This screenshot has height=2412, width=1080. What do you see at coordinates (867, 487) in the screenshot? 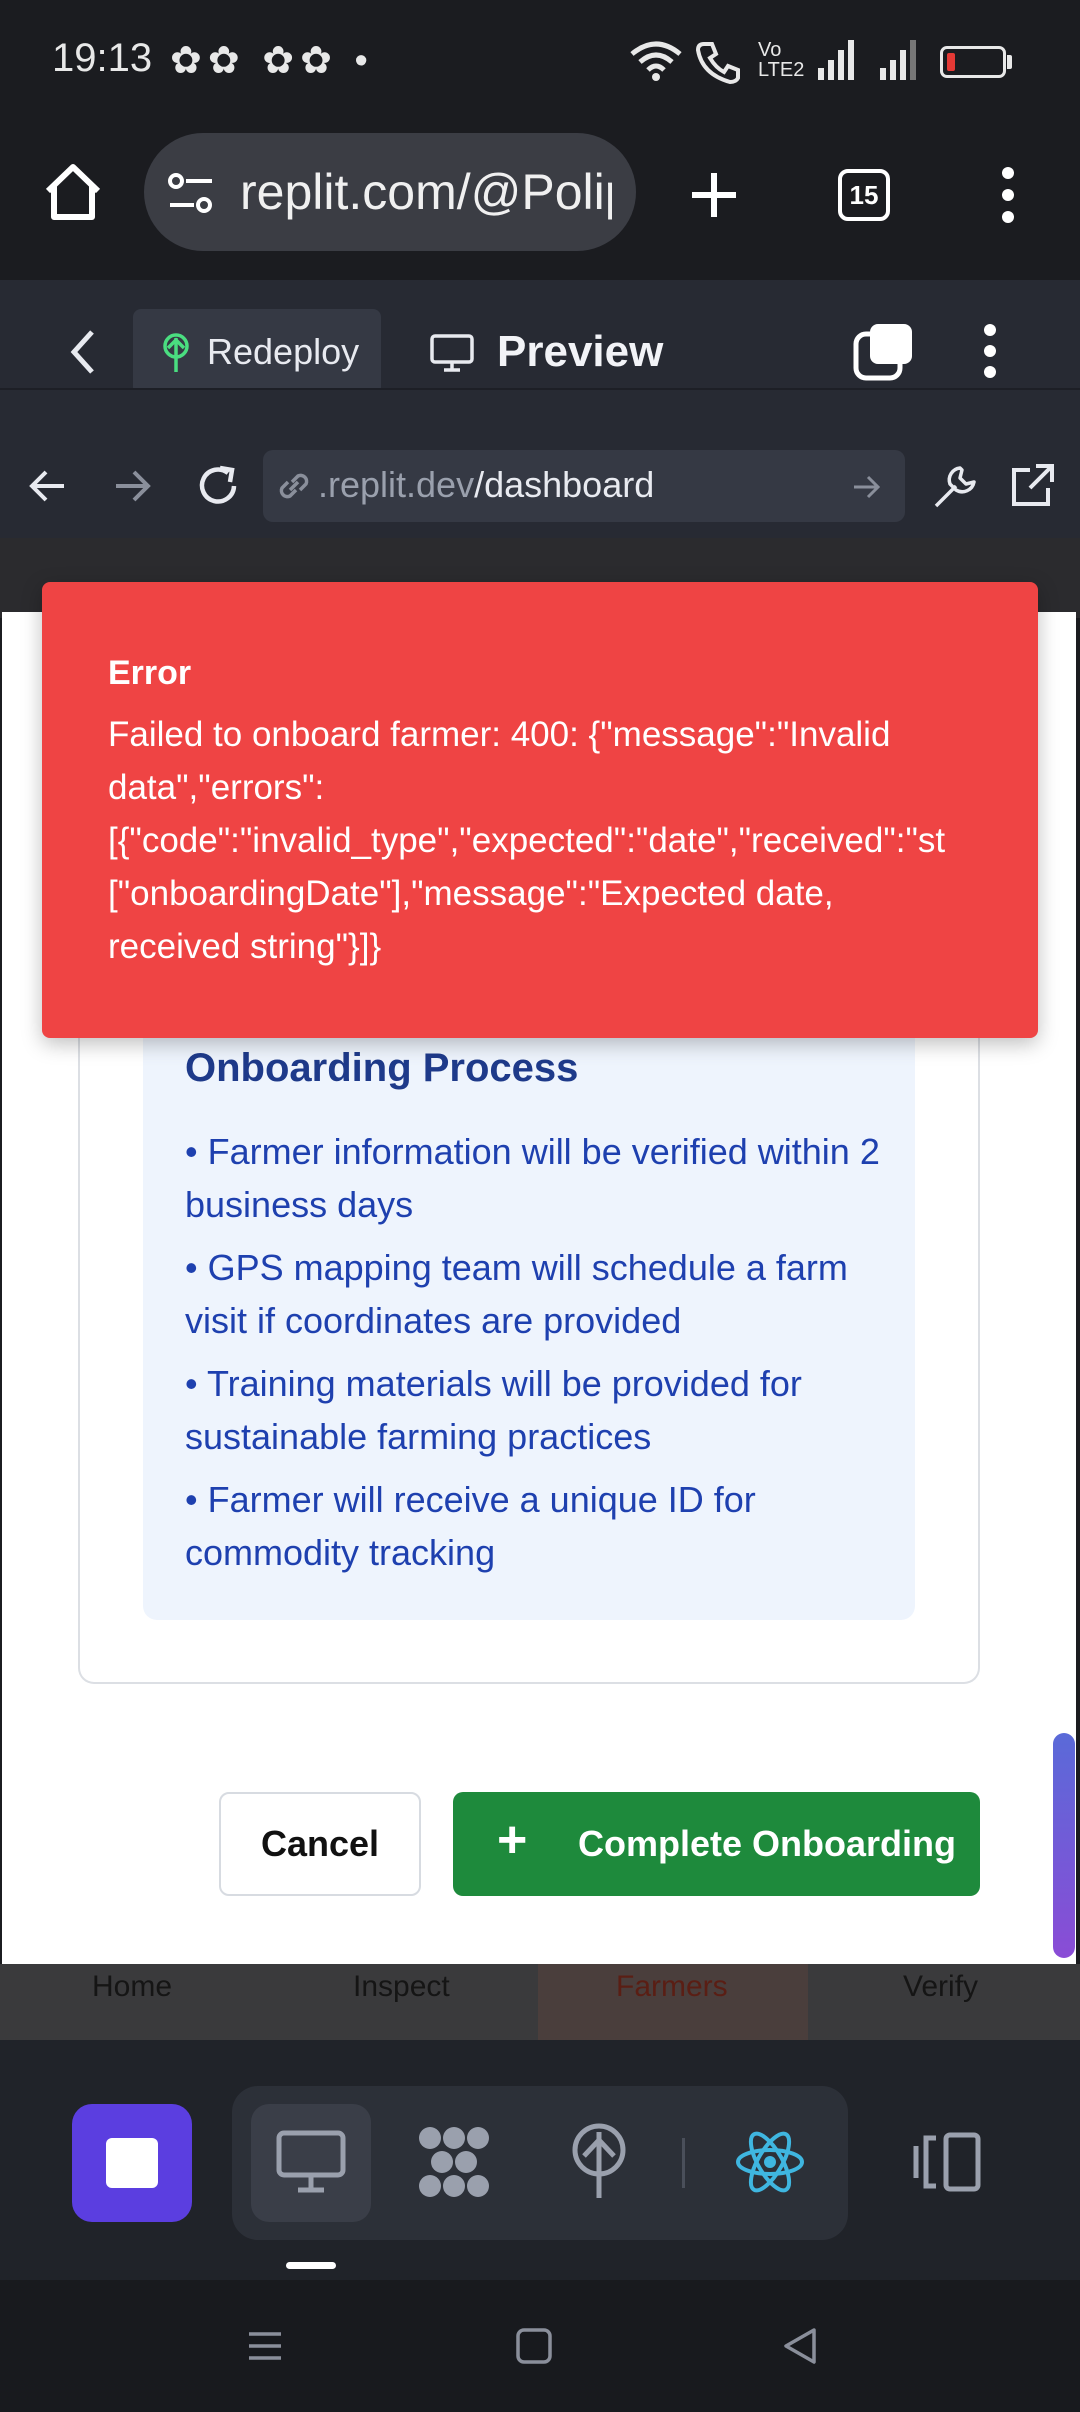
I see `go-arrow-icon` at bounding box center [867, 487].